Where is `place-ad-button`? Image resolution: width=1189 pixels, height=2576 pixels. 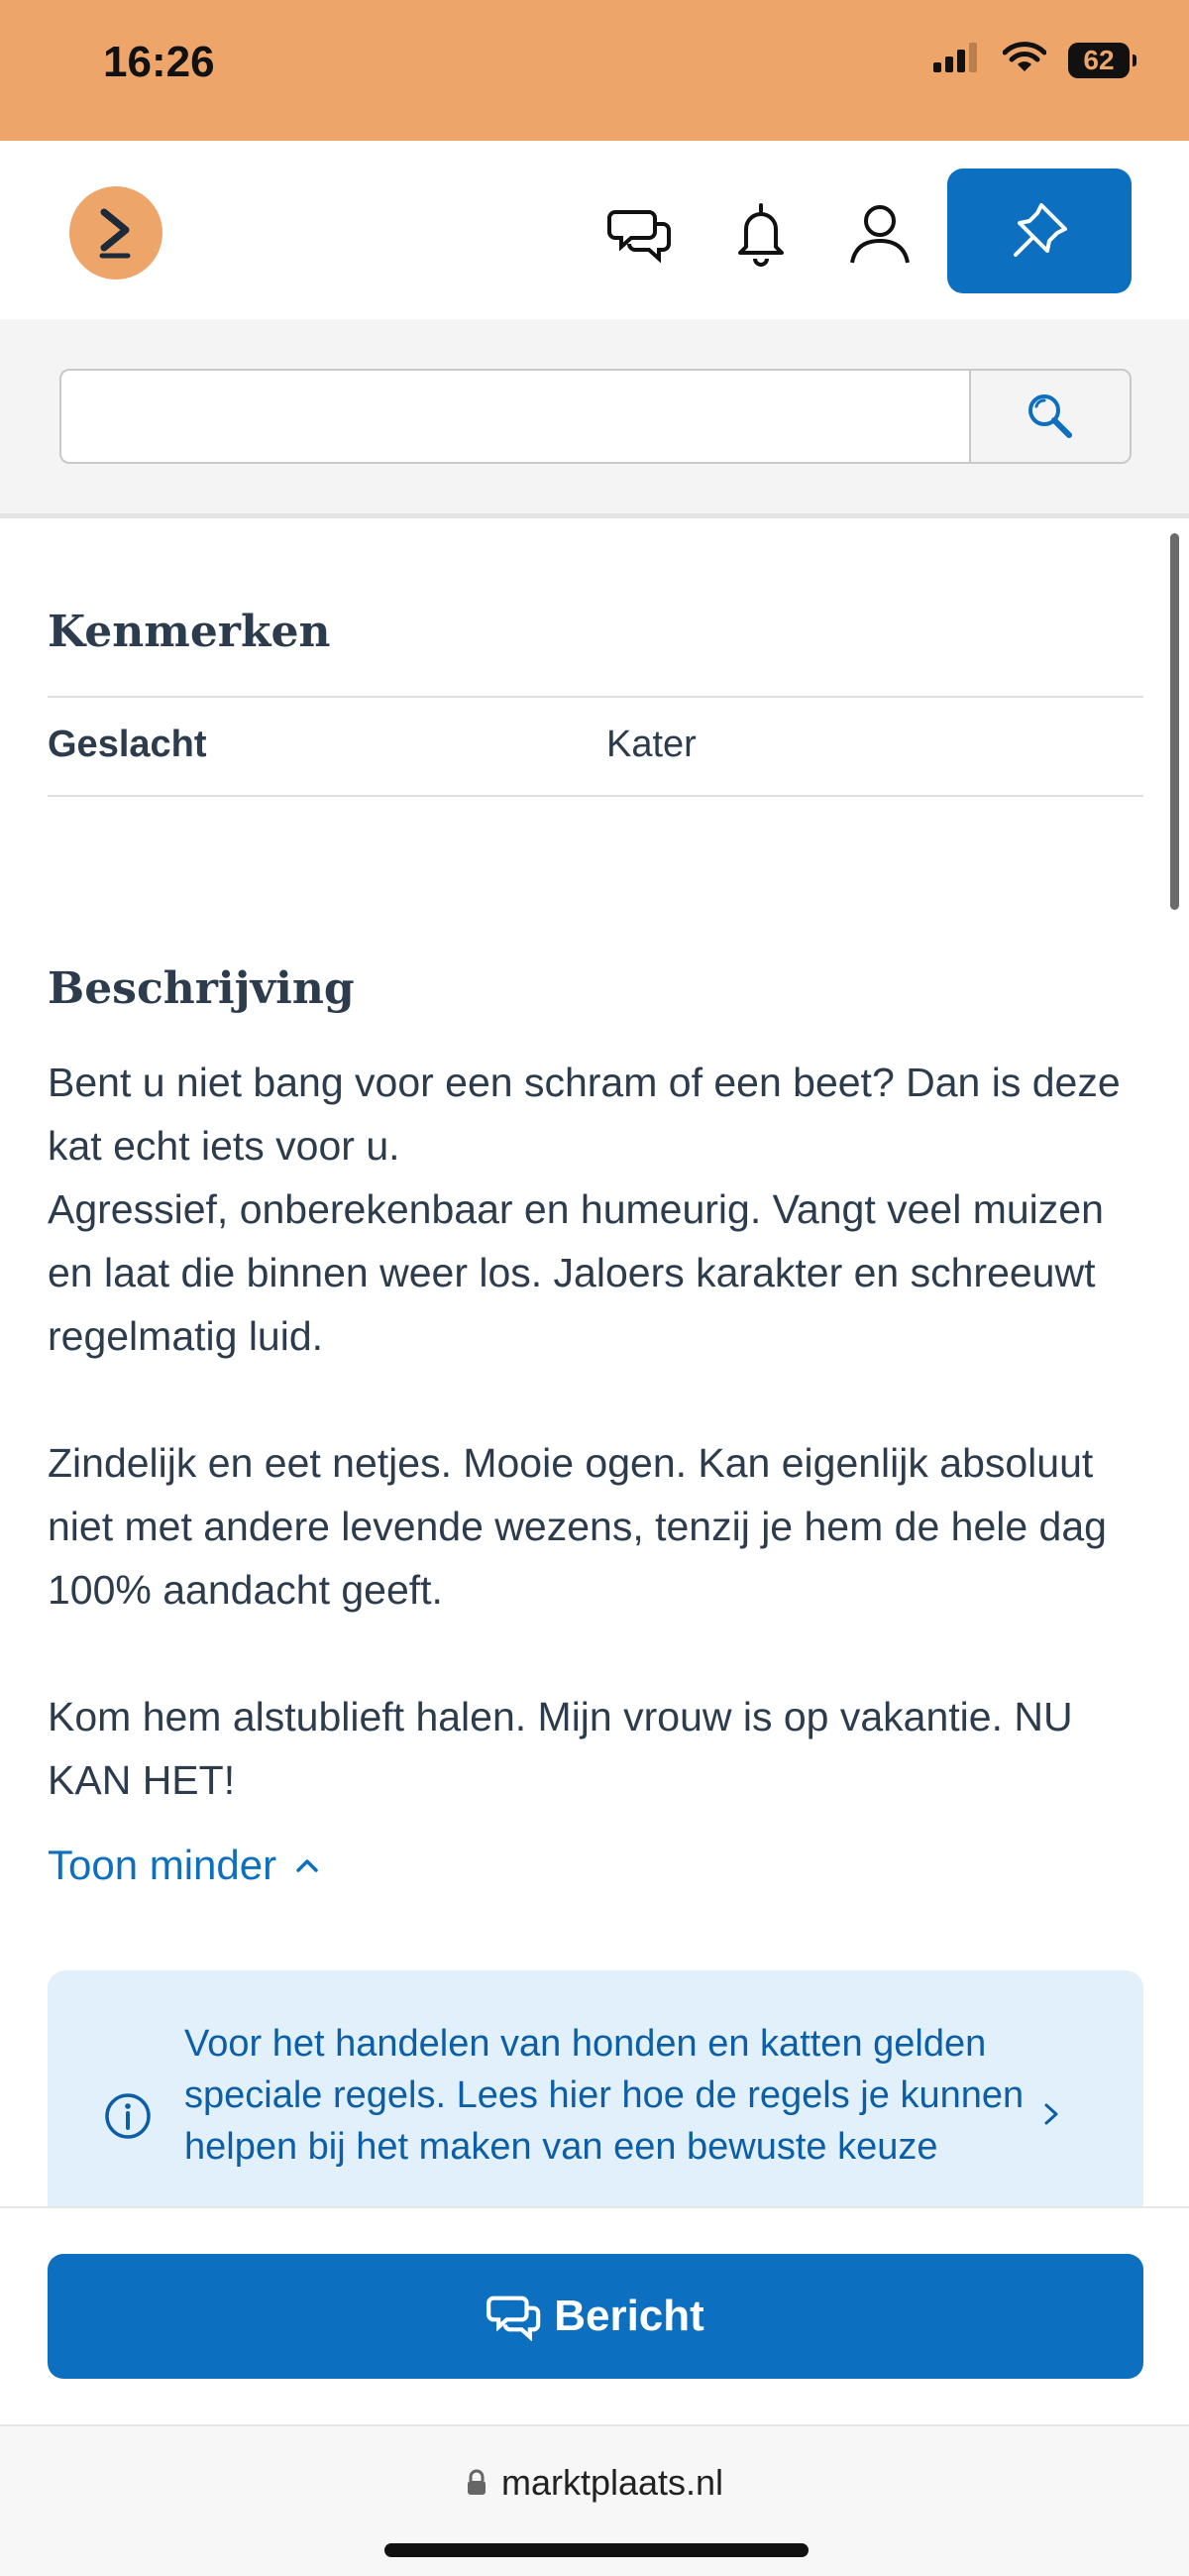
place-ad-button is located at coordinates (1039, 230).